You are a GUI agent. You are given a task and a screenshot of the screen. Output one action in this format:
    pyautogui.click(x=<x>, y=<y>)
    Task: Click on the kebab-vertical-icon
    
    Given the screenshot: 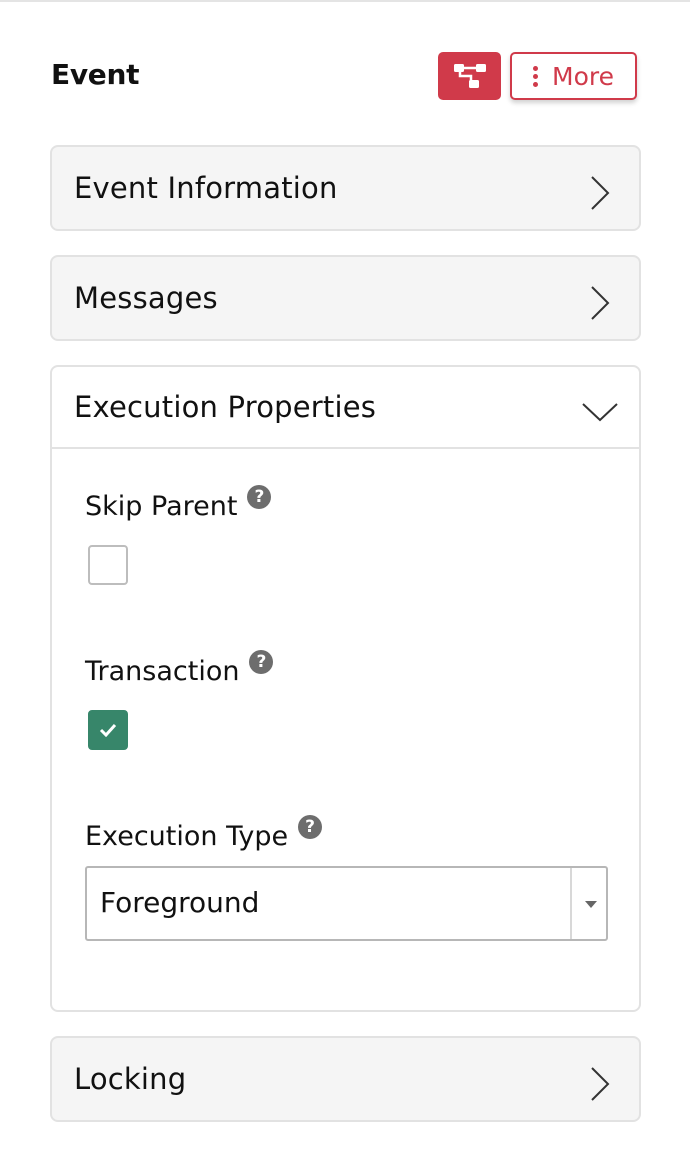 What is the action you would take?
    pyautogui.click(x=535, y=76)
    